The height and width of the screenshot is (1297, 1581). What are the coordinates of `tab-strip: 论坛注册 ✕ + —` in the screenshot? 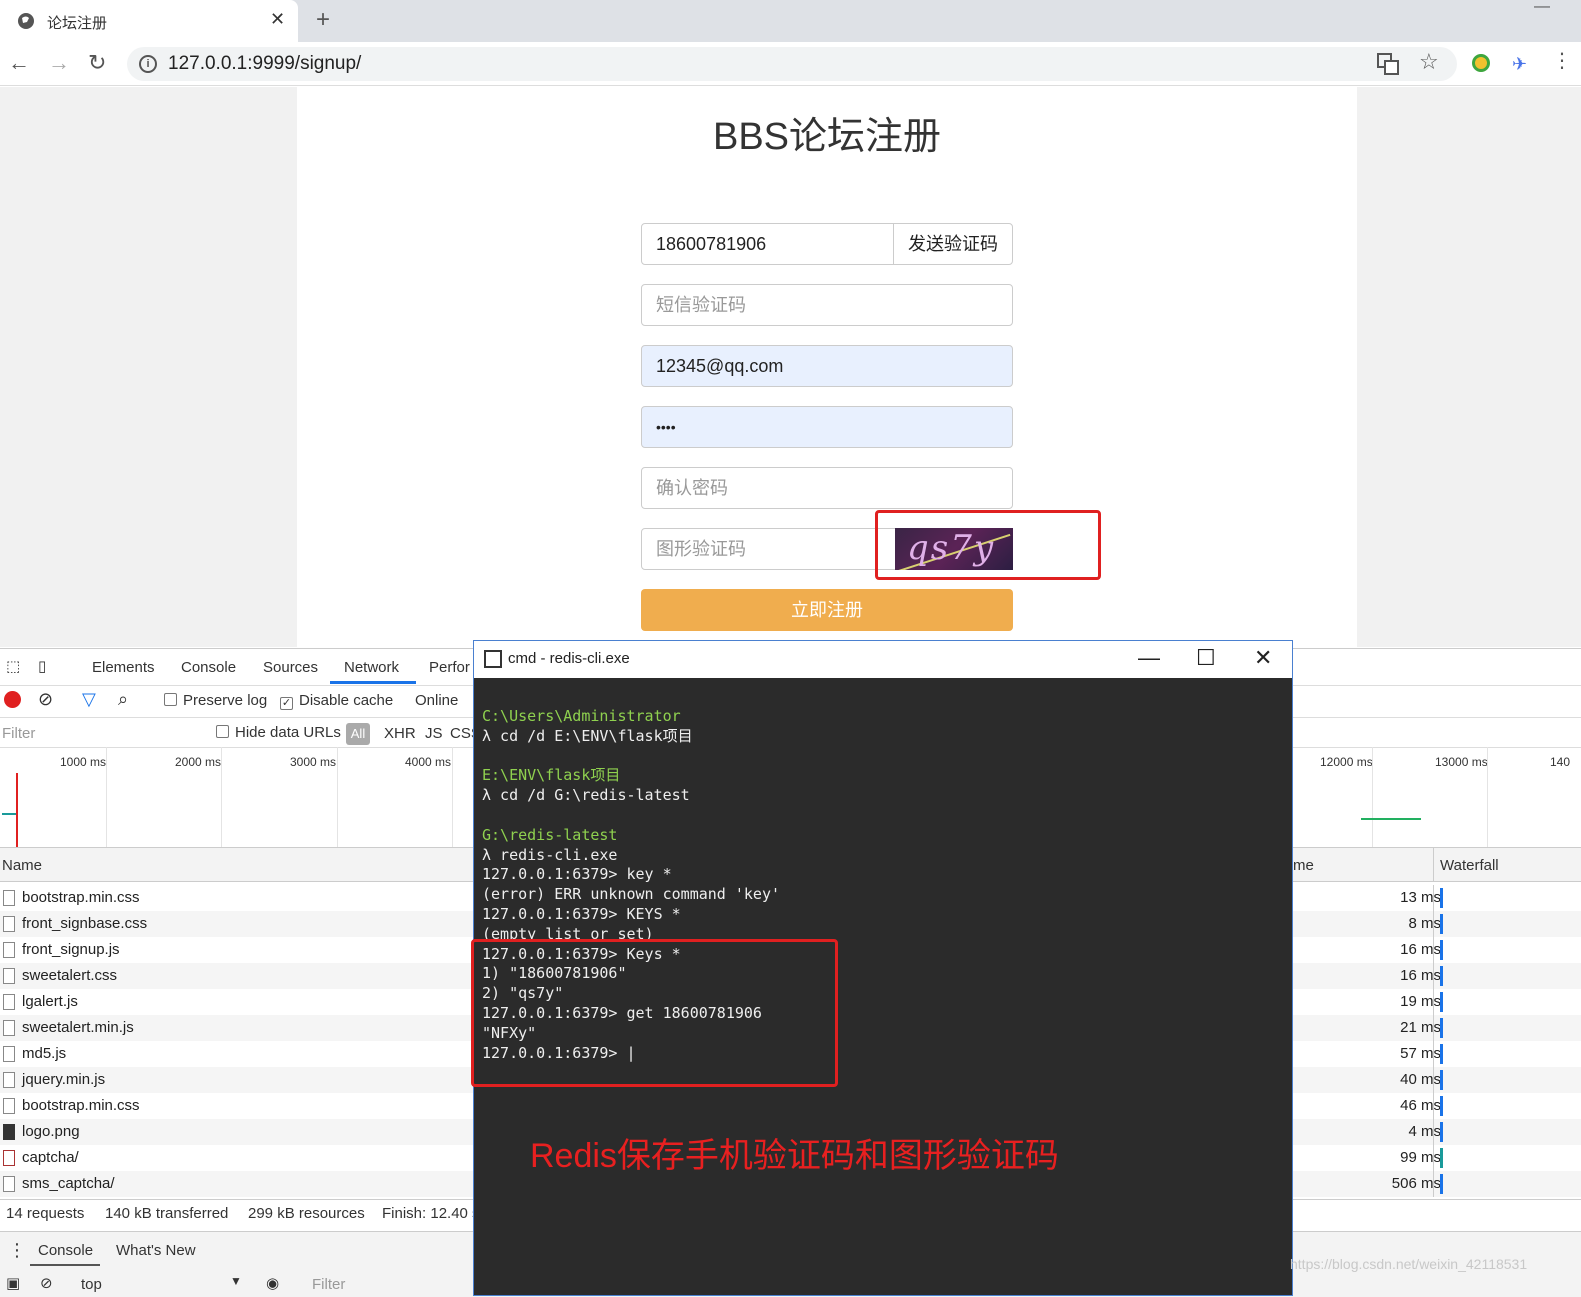 It's located at (790, 21).